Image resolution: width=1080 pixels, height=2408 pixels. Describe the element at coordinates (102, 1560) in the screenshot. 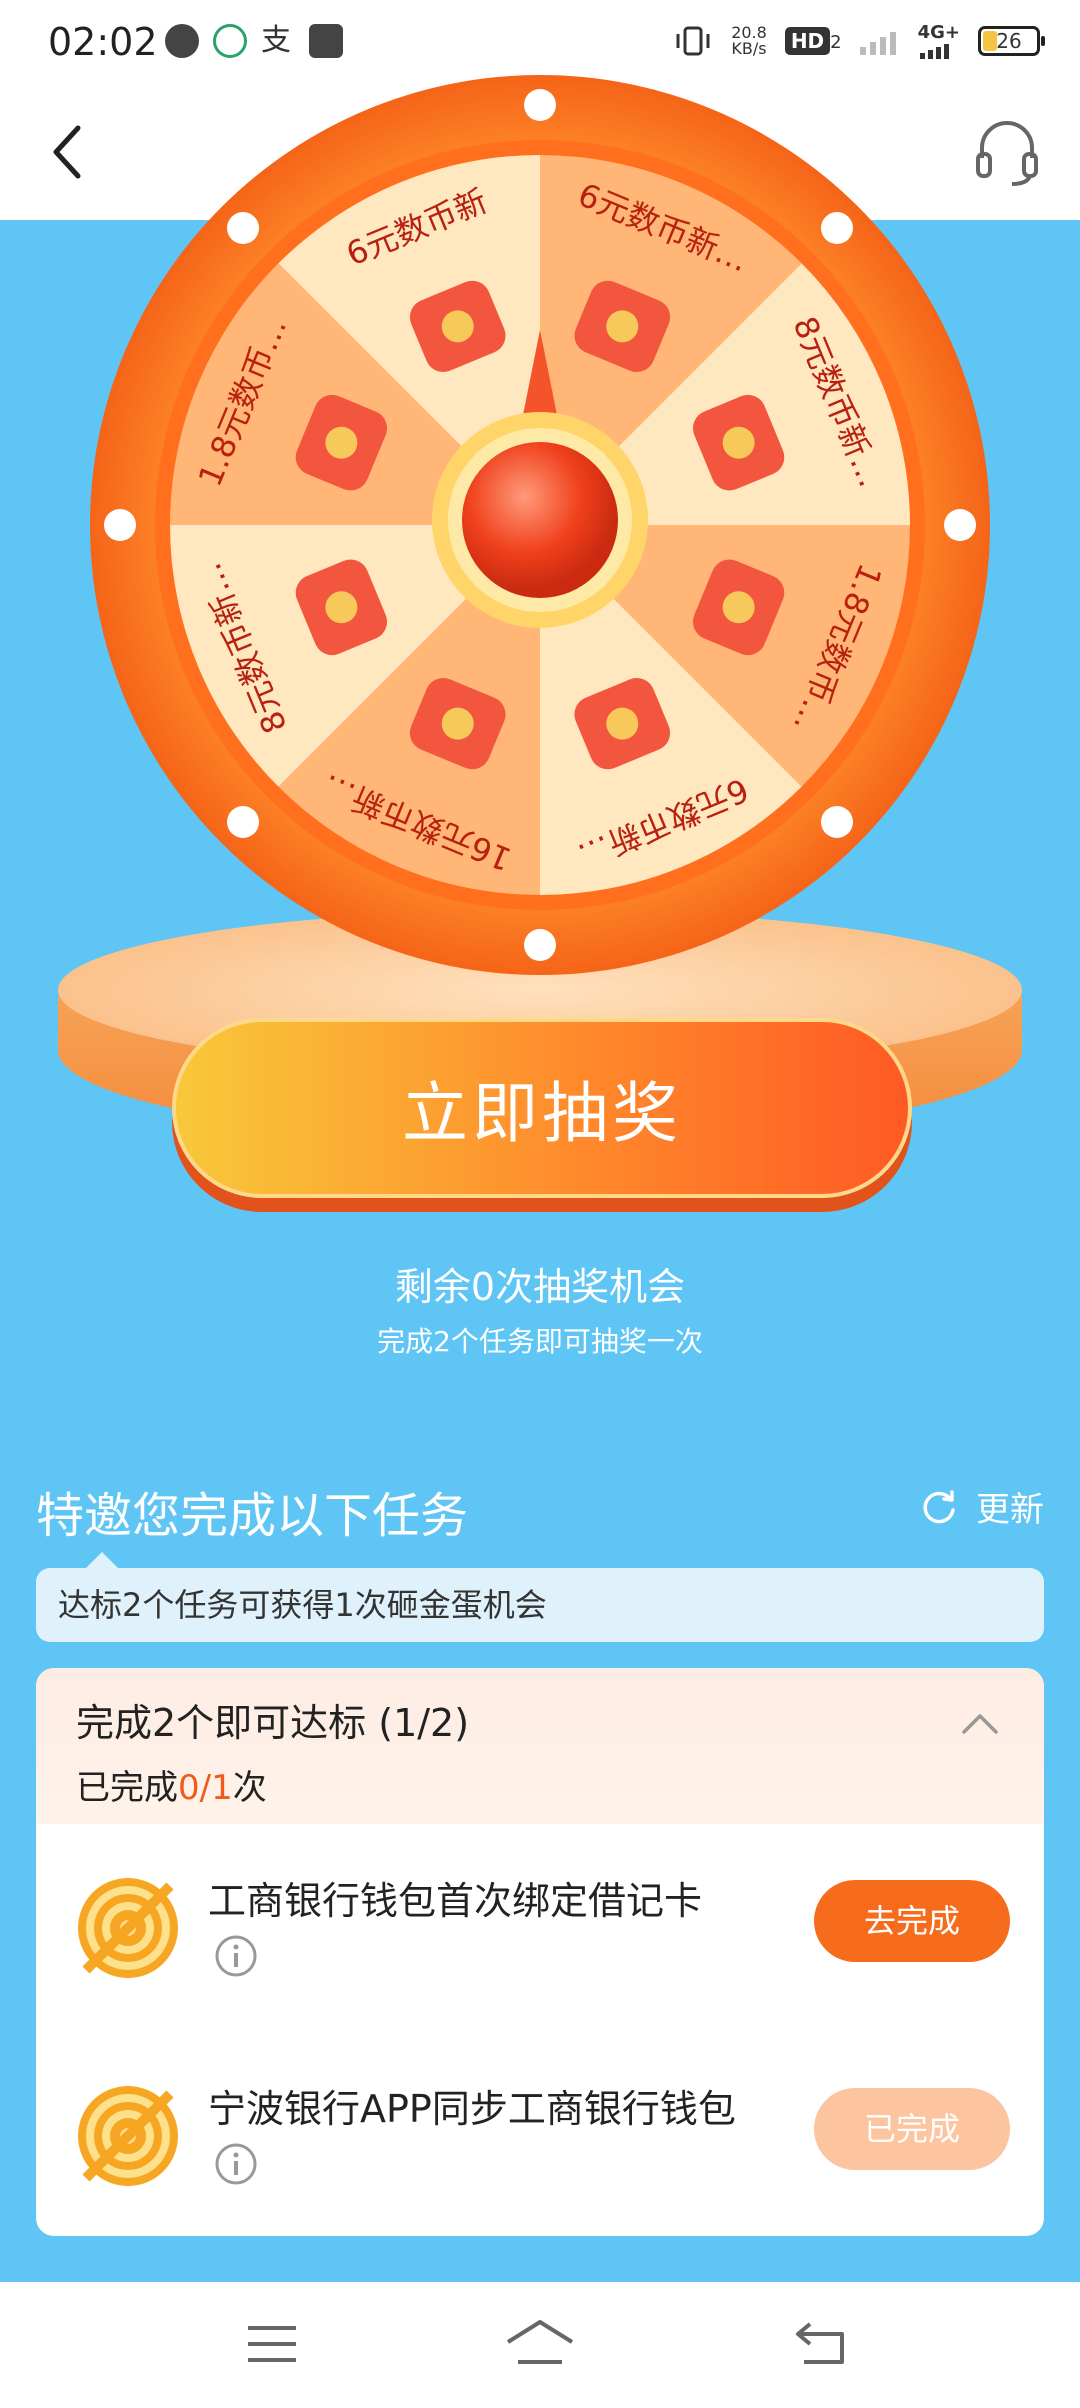

I see `banner-arrow` at that location.